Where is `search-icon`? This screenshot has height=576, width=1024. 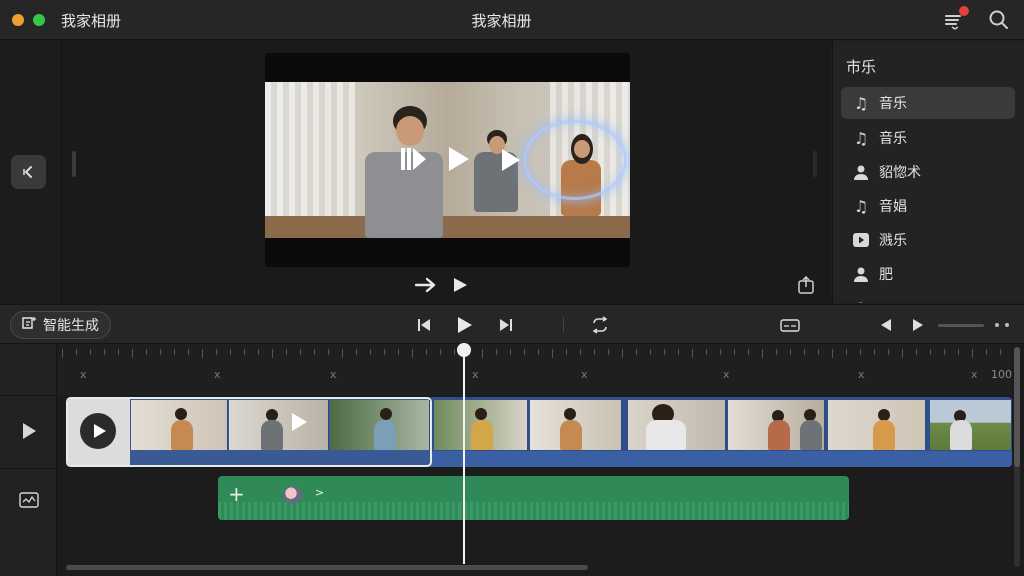 search-icon is located at coordinates (999, 20).